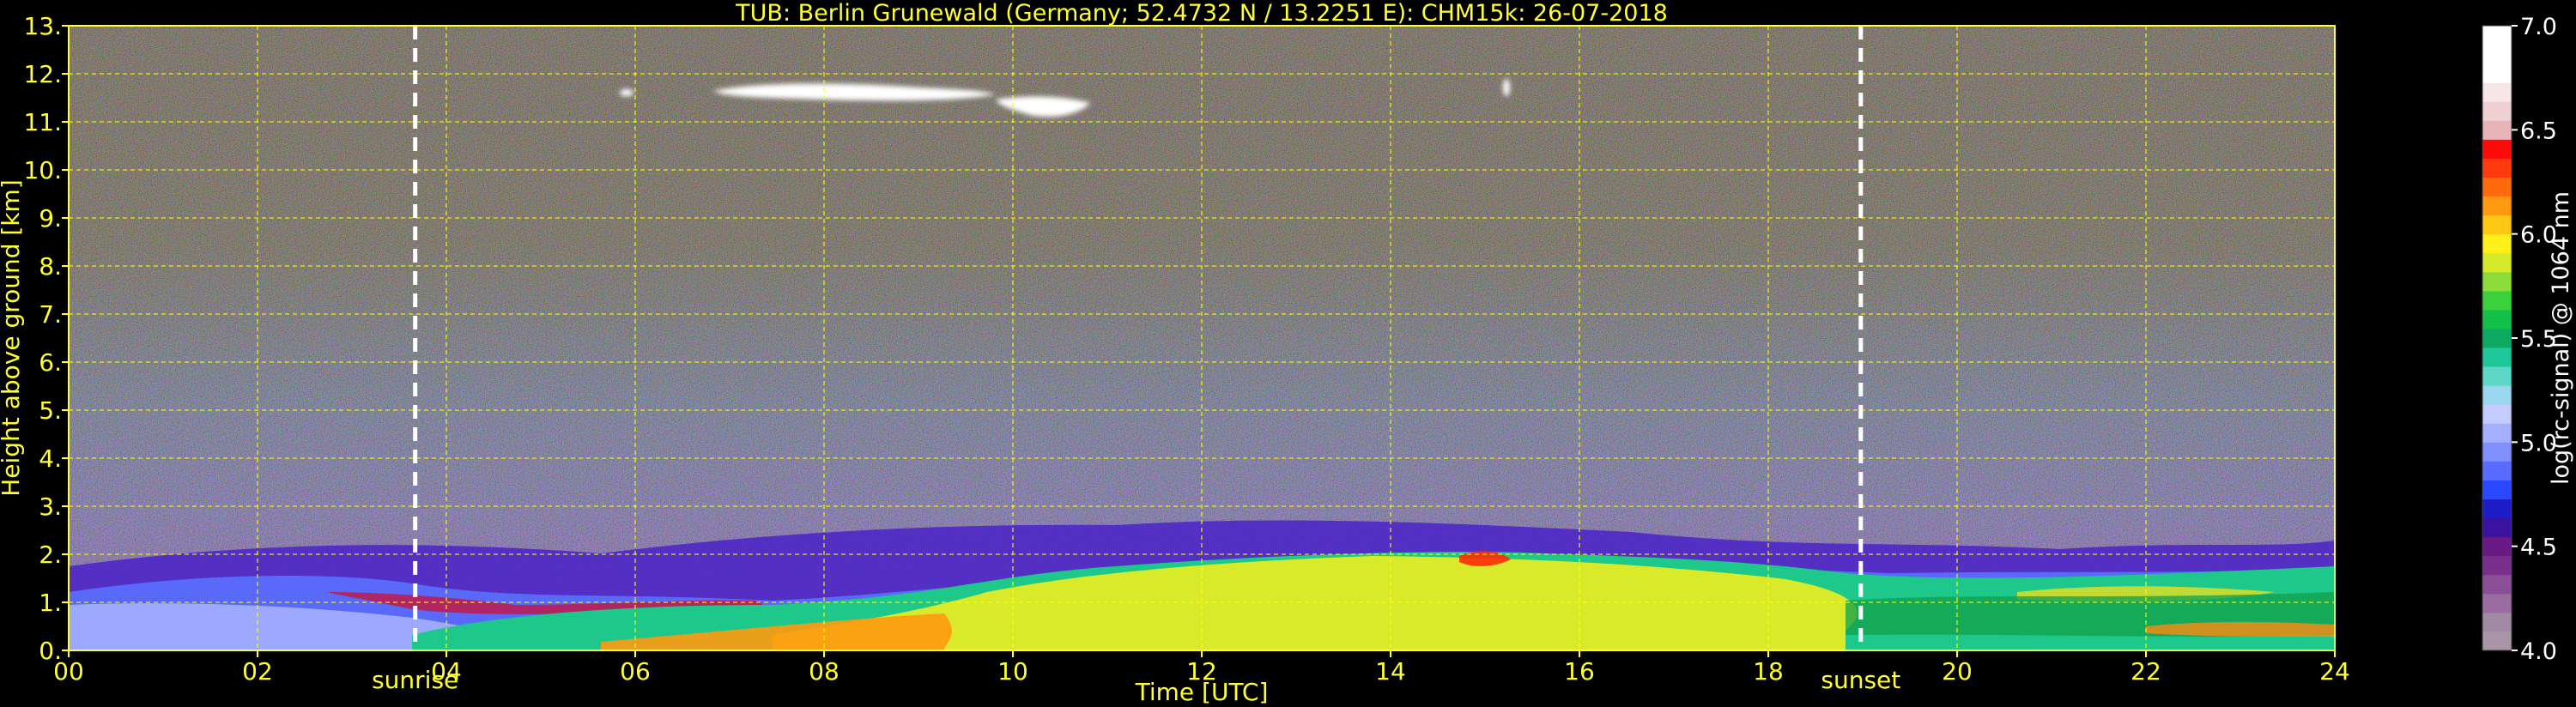 The image size is (2576, 707). I want to click on colorbar-tick-label: 6.5, so click(2538, 131).